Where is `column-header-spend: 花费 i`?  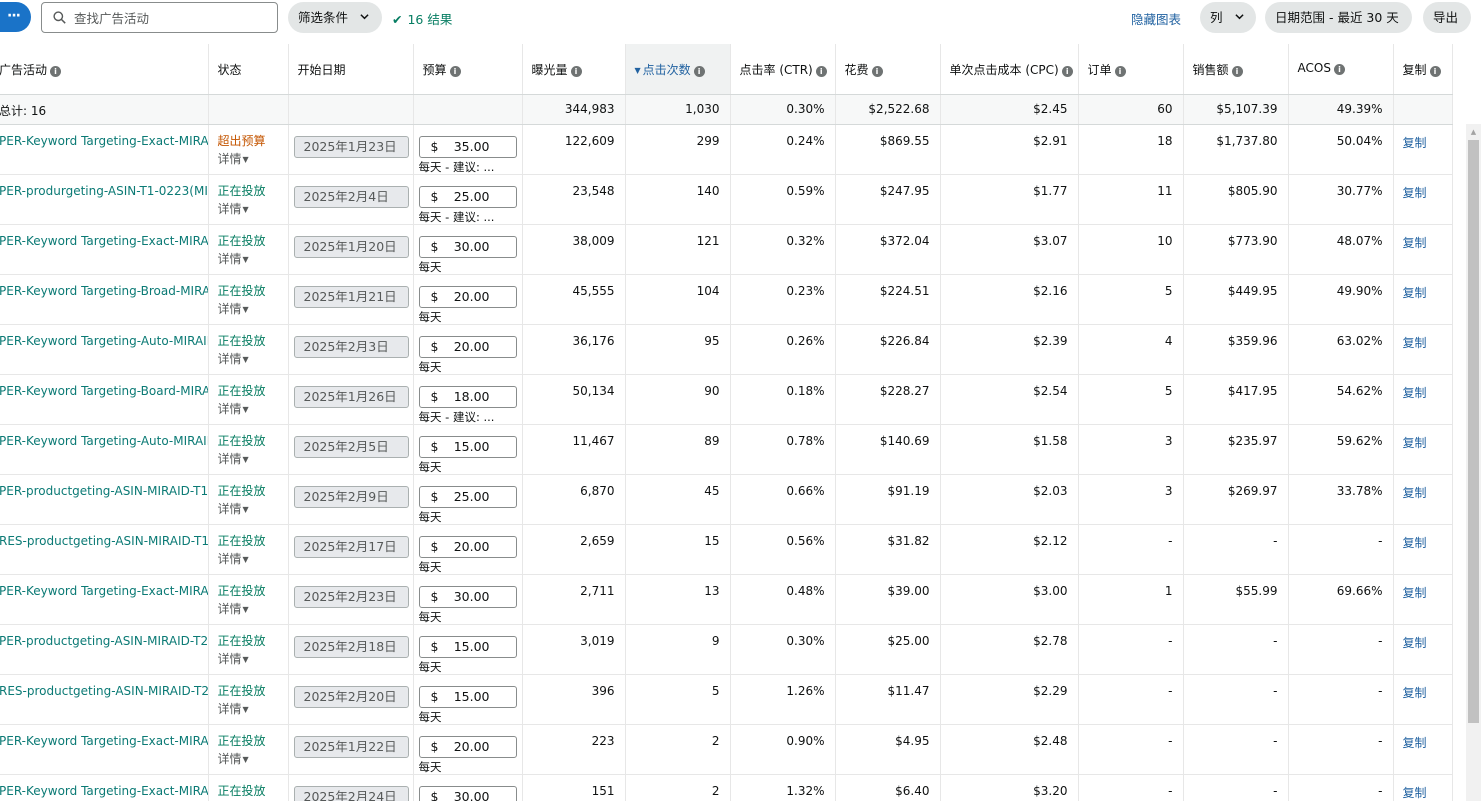
column-header-spend: 花费 i is located at coordinates (888, 69).